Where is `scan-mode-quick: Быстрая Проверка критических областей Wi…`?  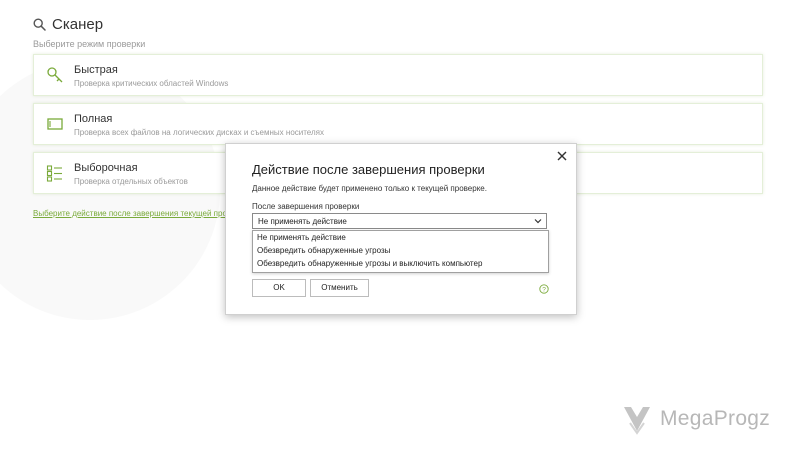 scan-mode-quick: Быстрая Проверка критических областей Wi… is located at coordinates (398, 75).